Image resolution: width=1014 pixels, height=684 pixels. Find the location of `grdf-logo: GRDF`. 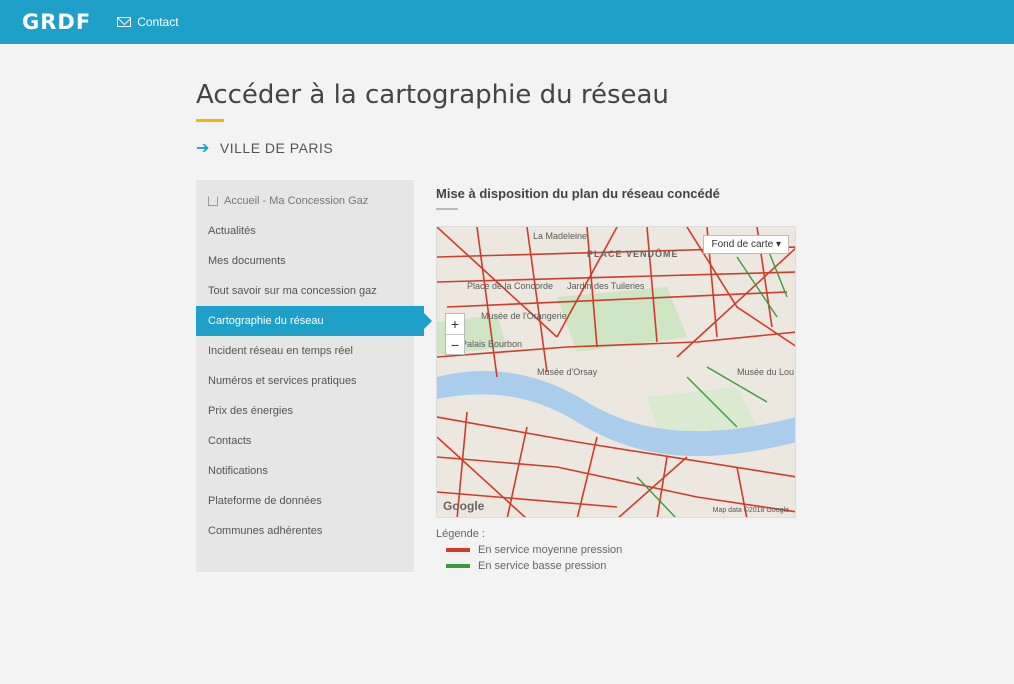

grdf-logo: GRDF is located at coordinates (56, 22).